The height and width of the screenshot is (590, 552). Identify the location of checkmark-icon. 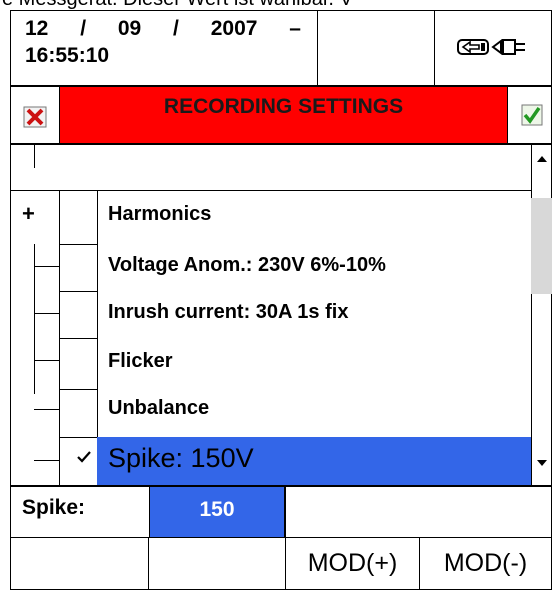
(84, 457).